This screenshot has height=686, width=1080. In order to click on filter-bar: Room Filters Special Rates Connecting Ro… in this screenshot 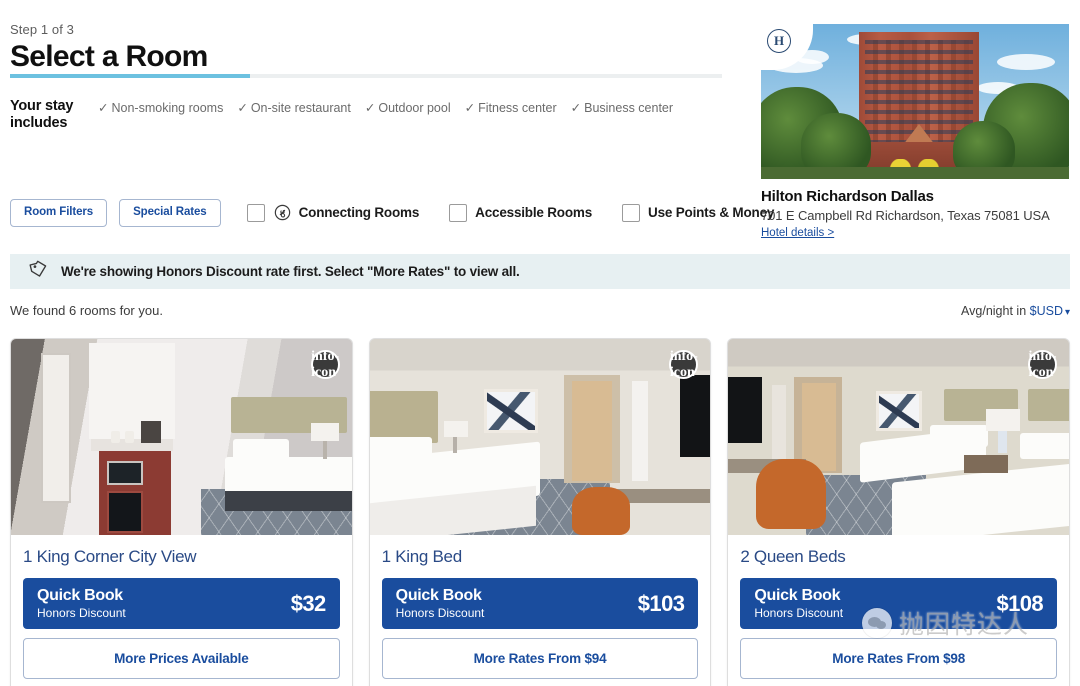, I will do `click(392, 213)`.